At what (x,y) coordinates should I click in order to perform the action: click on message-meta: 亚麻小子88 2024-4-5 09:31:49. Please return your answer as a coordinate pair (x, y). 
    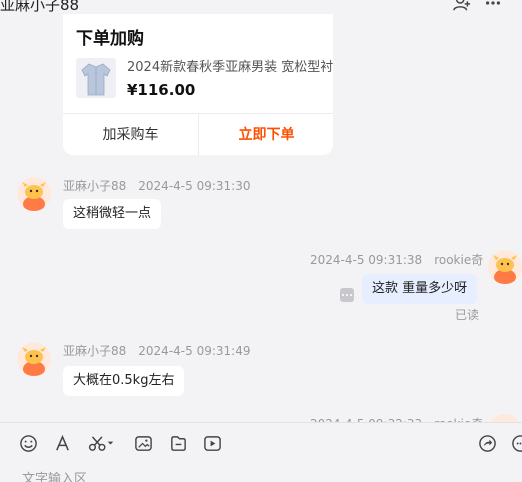
    Looking at the image, I should click on (156, 350).